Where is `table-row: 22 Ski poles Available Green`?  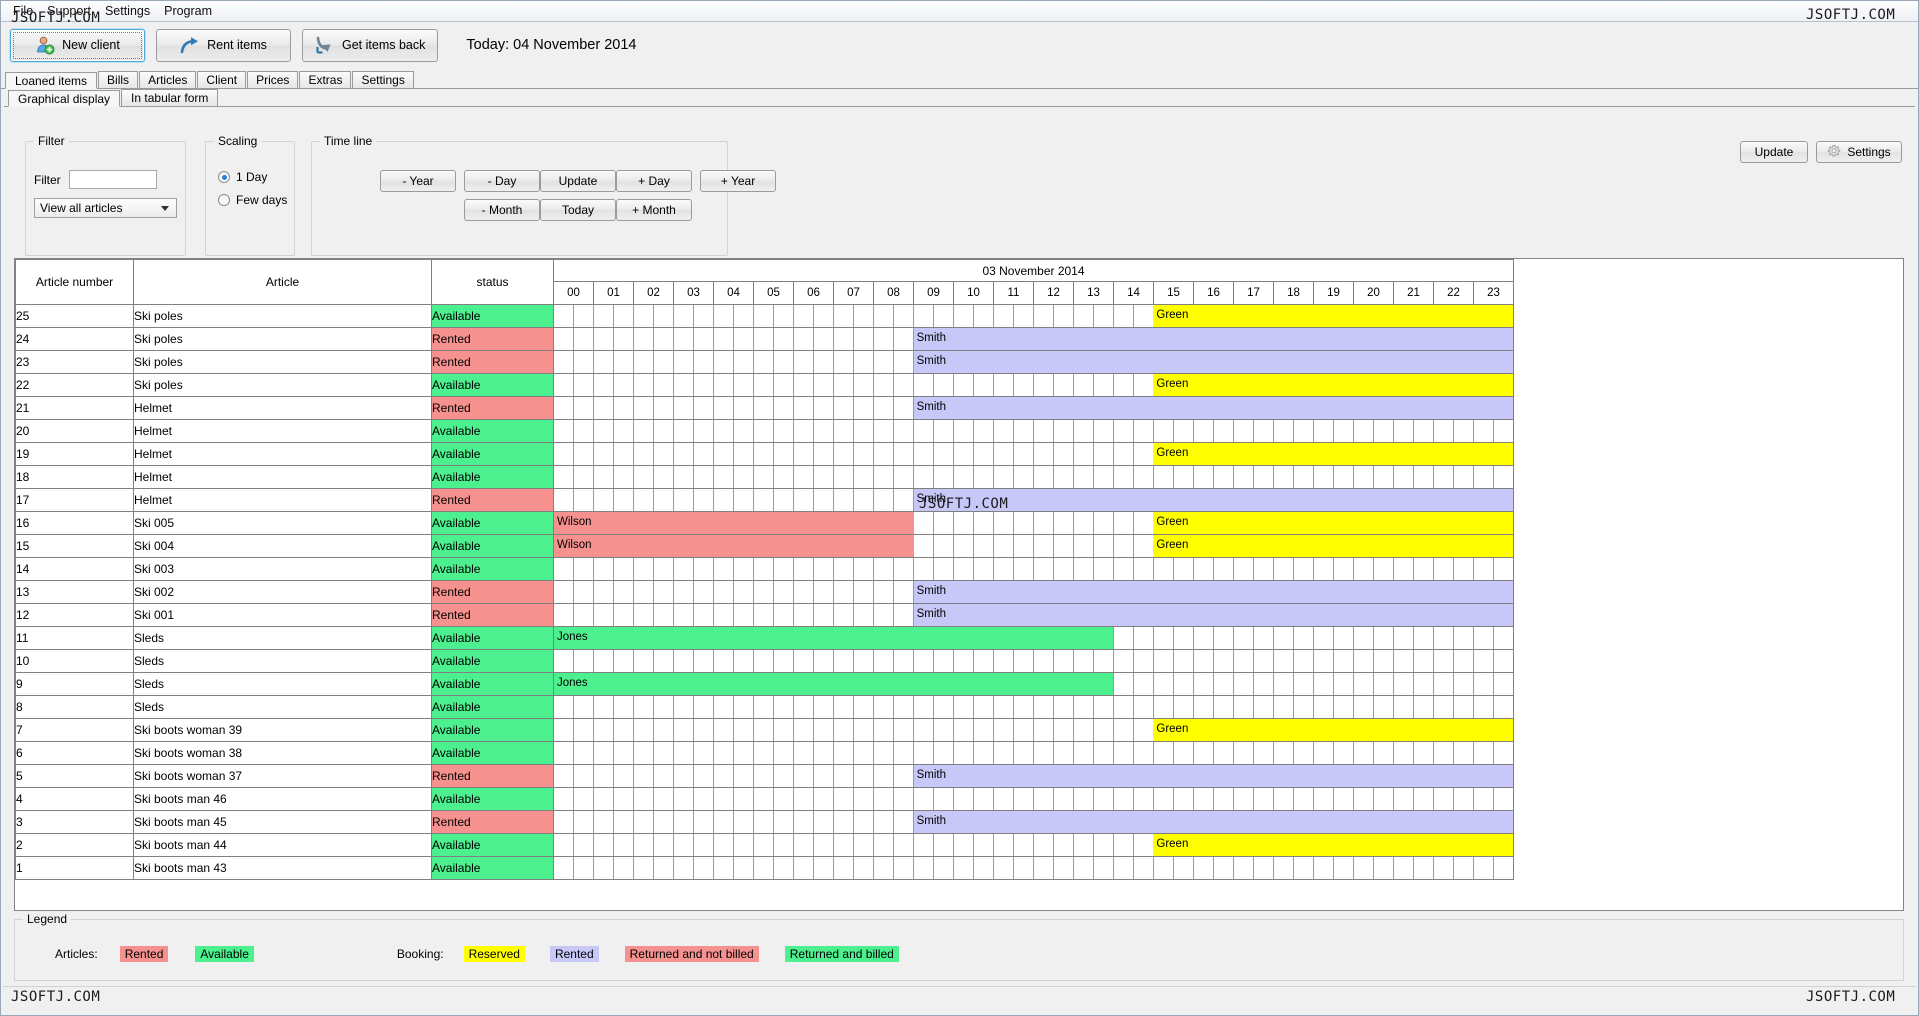 table-row: 22 Ski poles Available Green is located at coordinates (764, 385).